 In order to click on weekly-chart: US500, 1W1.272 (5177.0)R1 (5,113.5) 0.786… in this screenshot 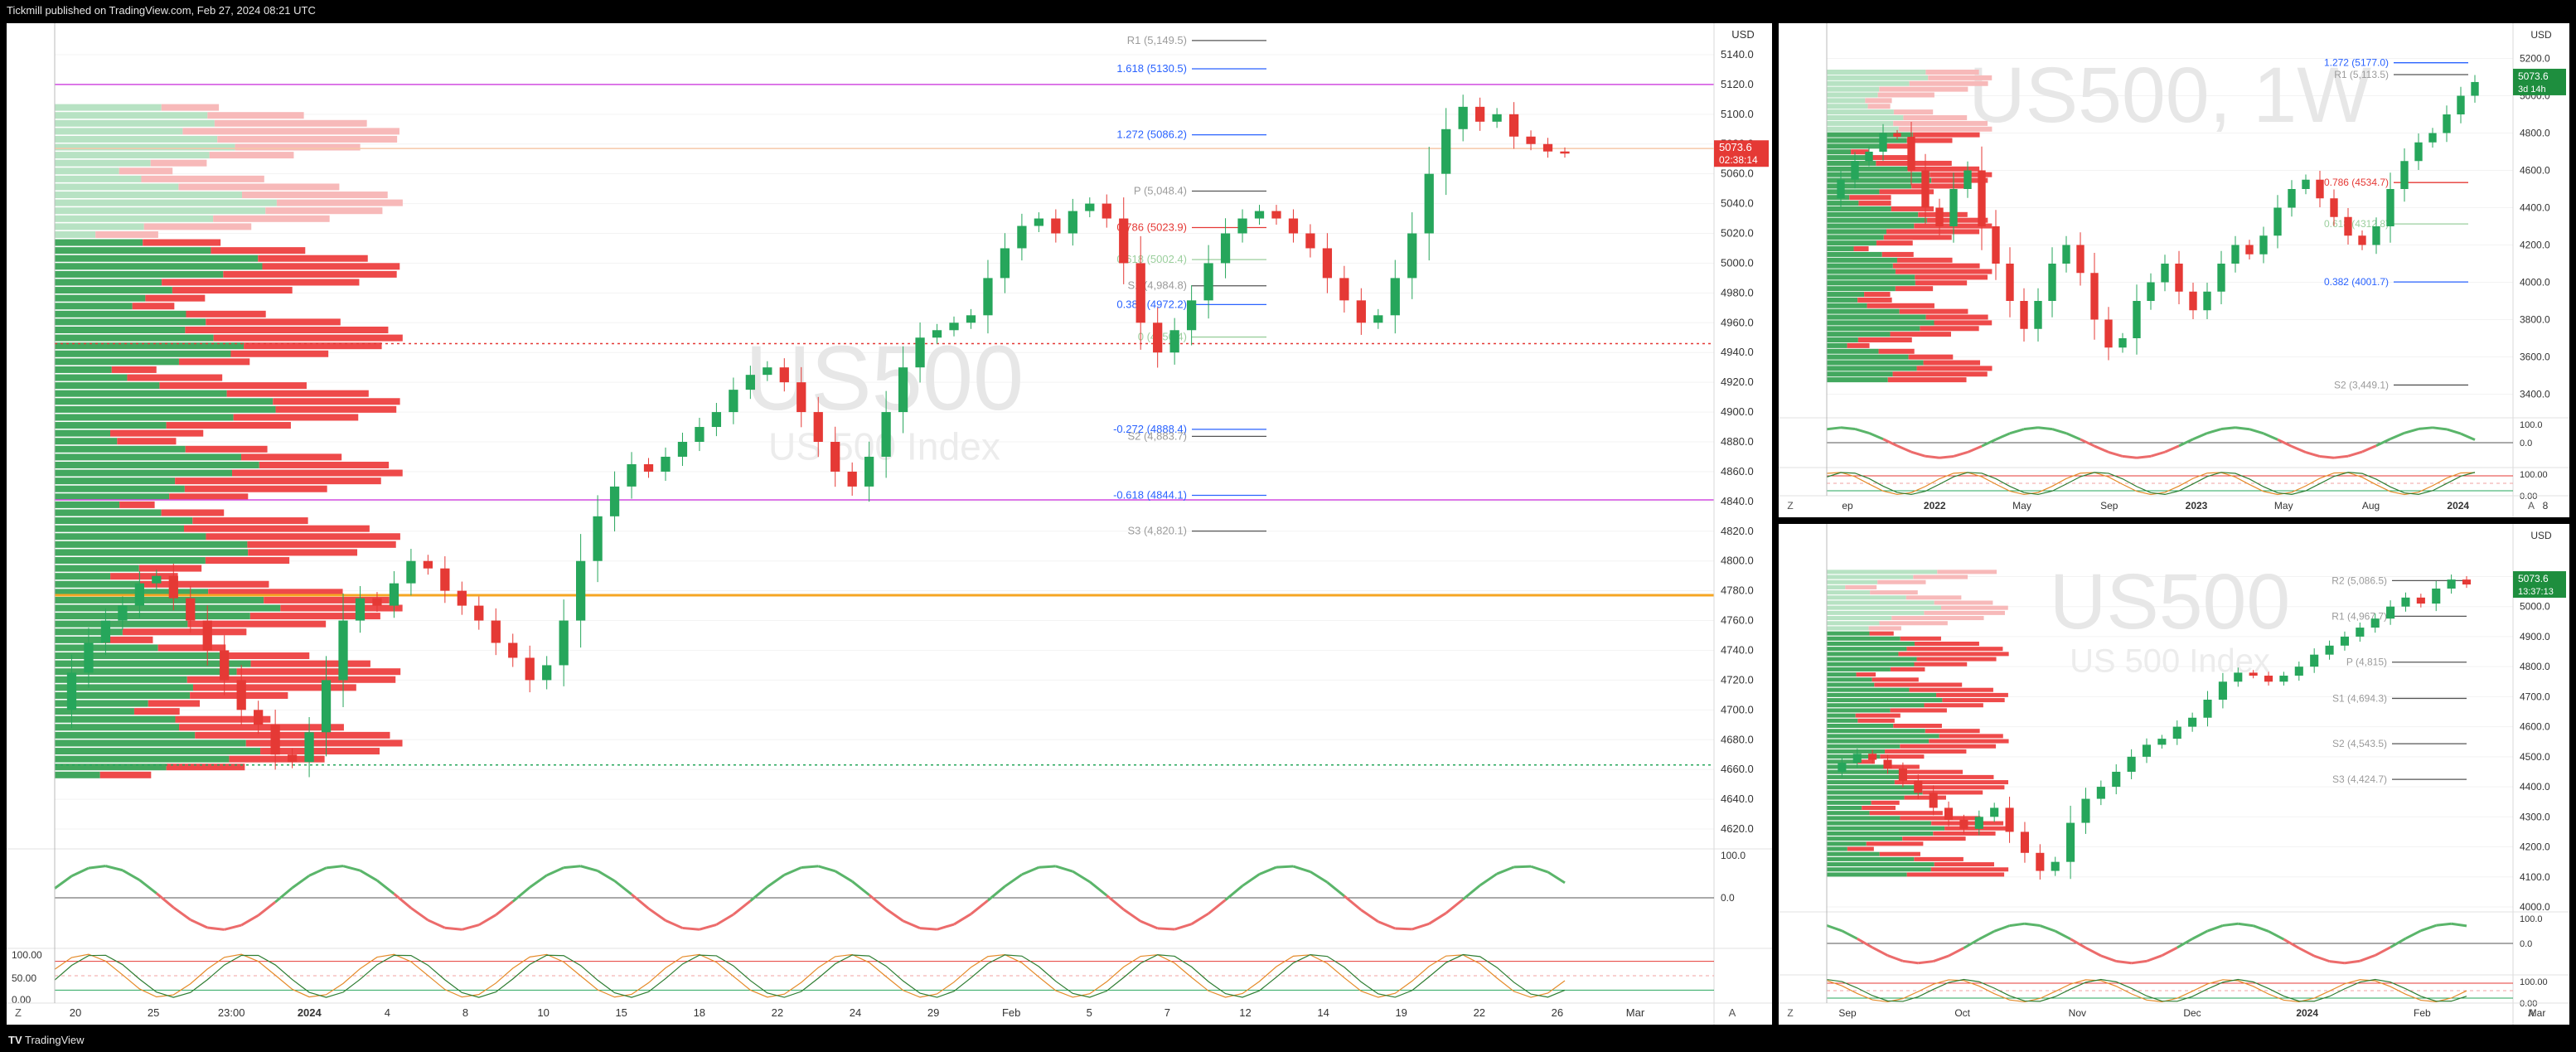, I will do `click(2174, 270)`.